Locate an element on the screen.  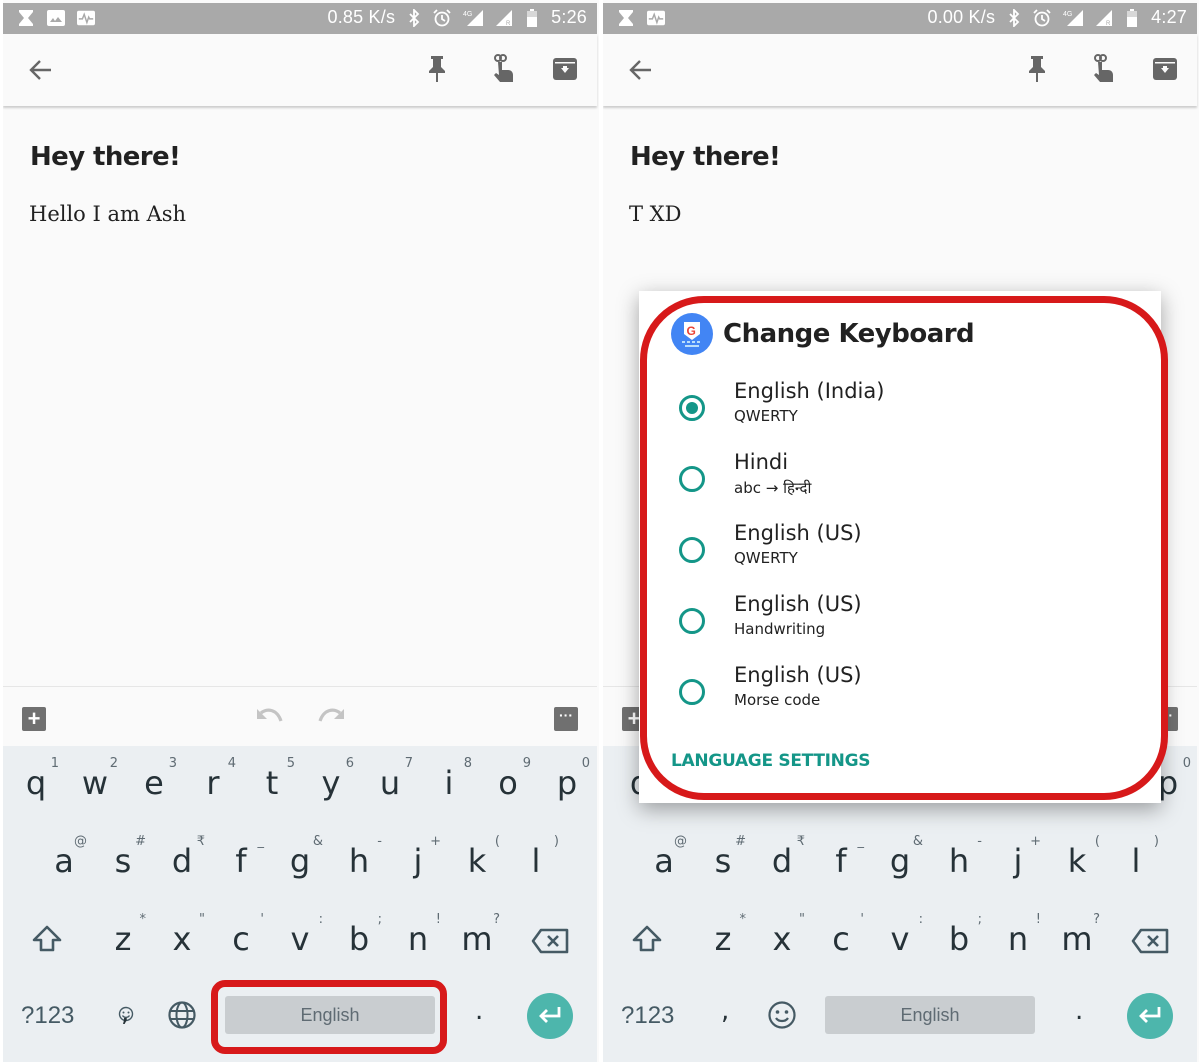
svg-text: 4G is located at coordinates (467, 14).